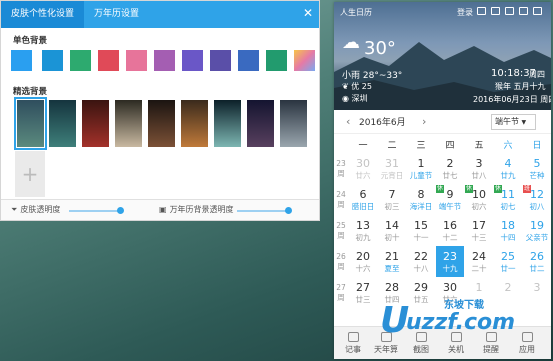 The image size is (553, 361). What do you see at coordinates (527, 189) in the screenshot?
I see `workday-badge: 班` at bounding box center [527, 189].